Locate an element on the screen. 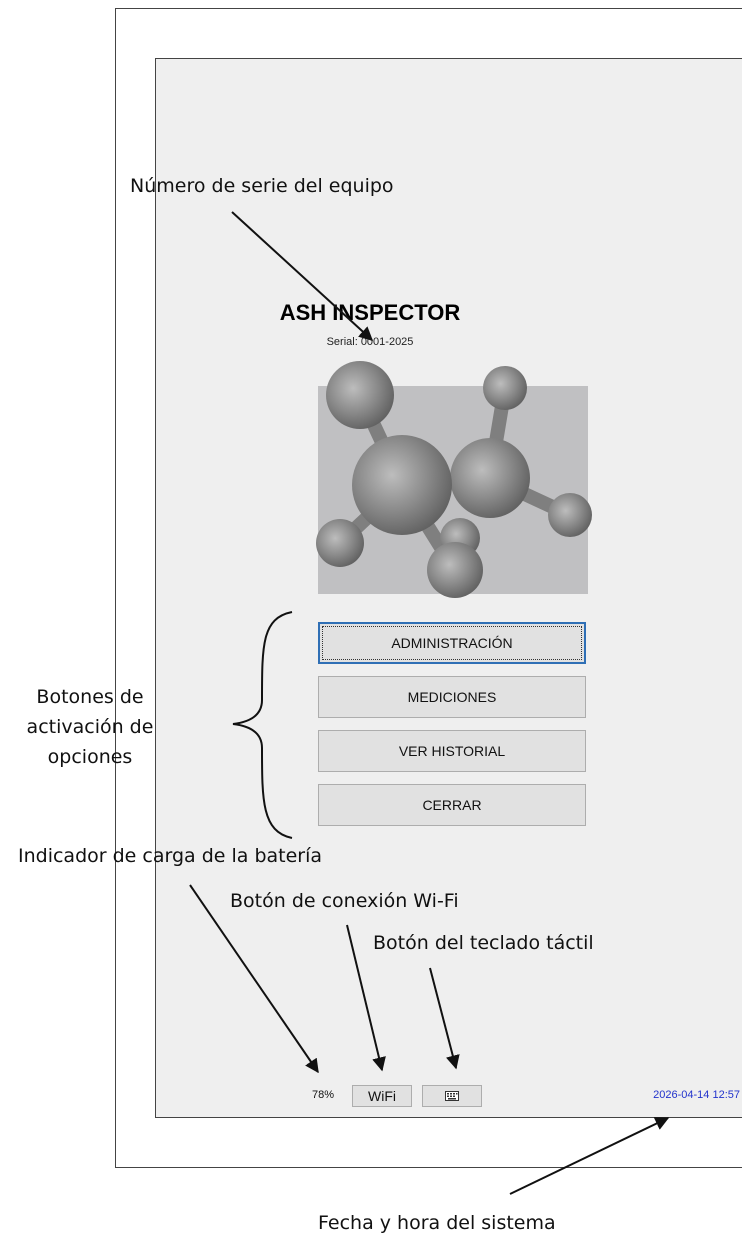 This screenshot has width=742, height=1251. annotation-option-buttons-line3: opciones is located at coordinates (90, 757).